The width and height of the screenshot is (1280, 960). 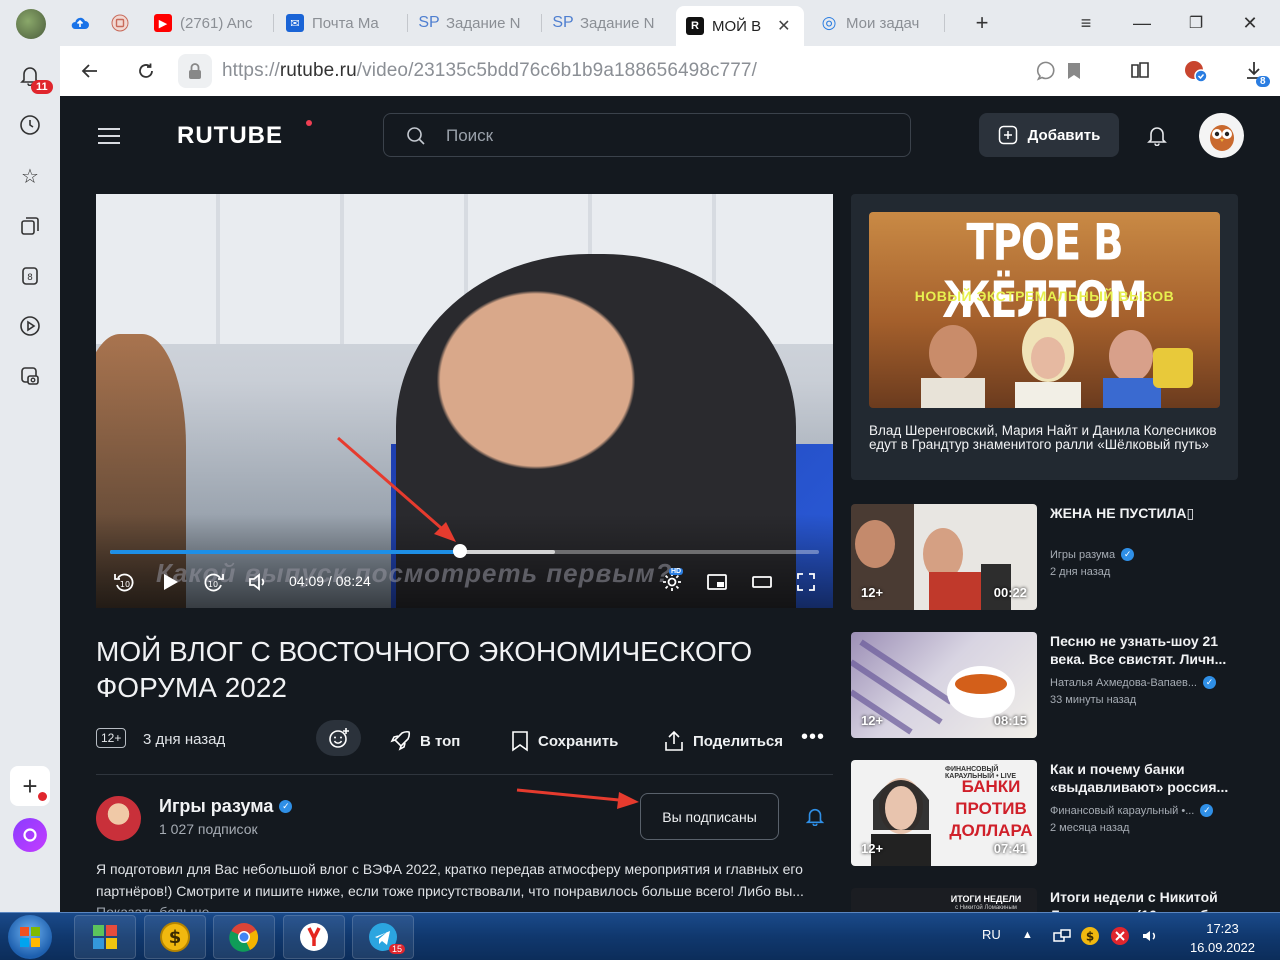 What do you see at coordinates (30, 326) in the screenshot?
I see `play-circle-icon` at bounding box center [30, 326].